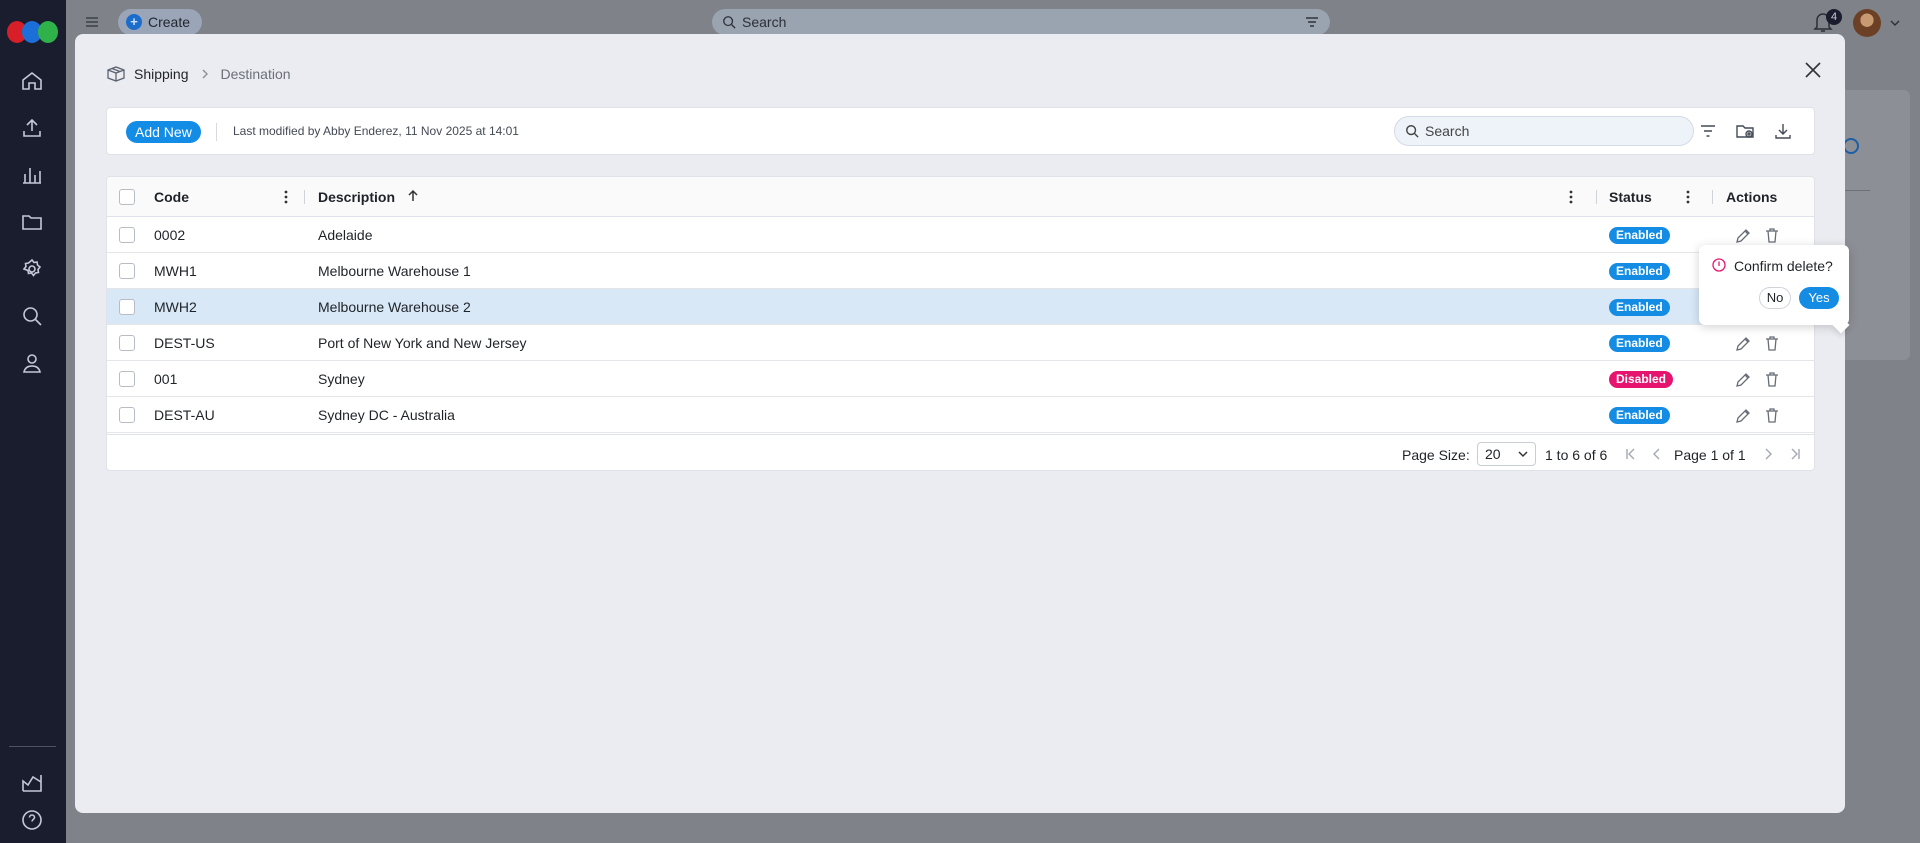 This screenshot has width=1920, height=843. I want to click on confirm-delete-text: Confirm delete?, so click(1783, 266).